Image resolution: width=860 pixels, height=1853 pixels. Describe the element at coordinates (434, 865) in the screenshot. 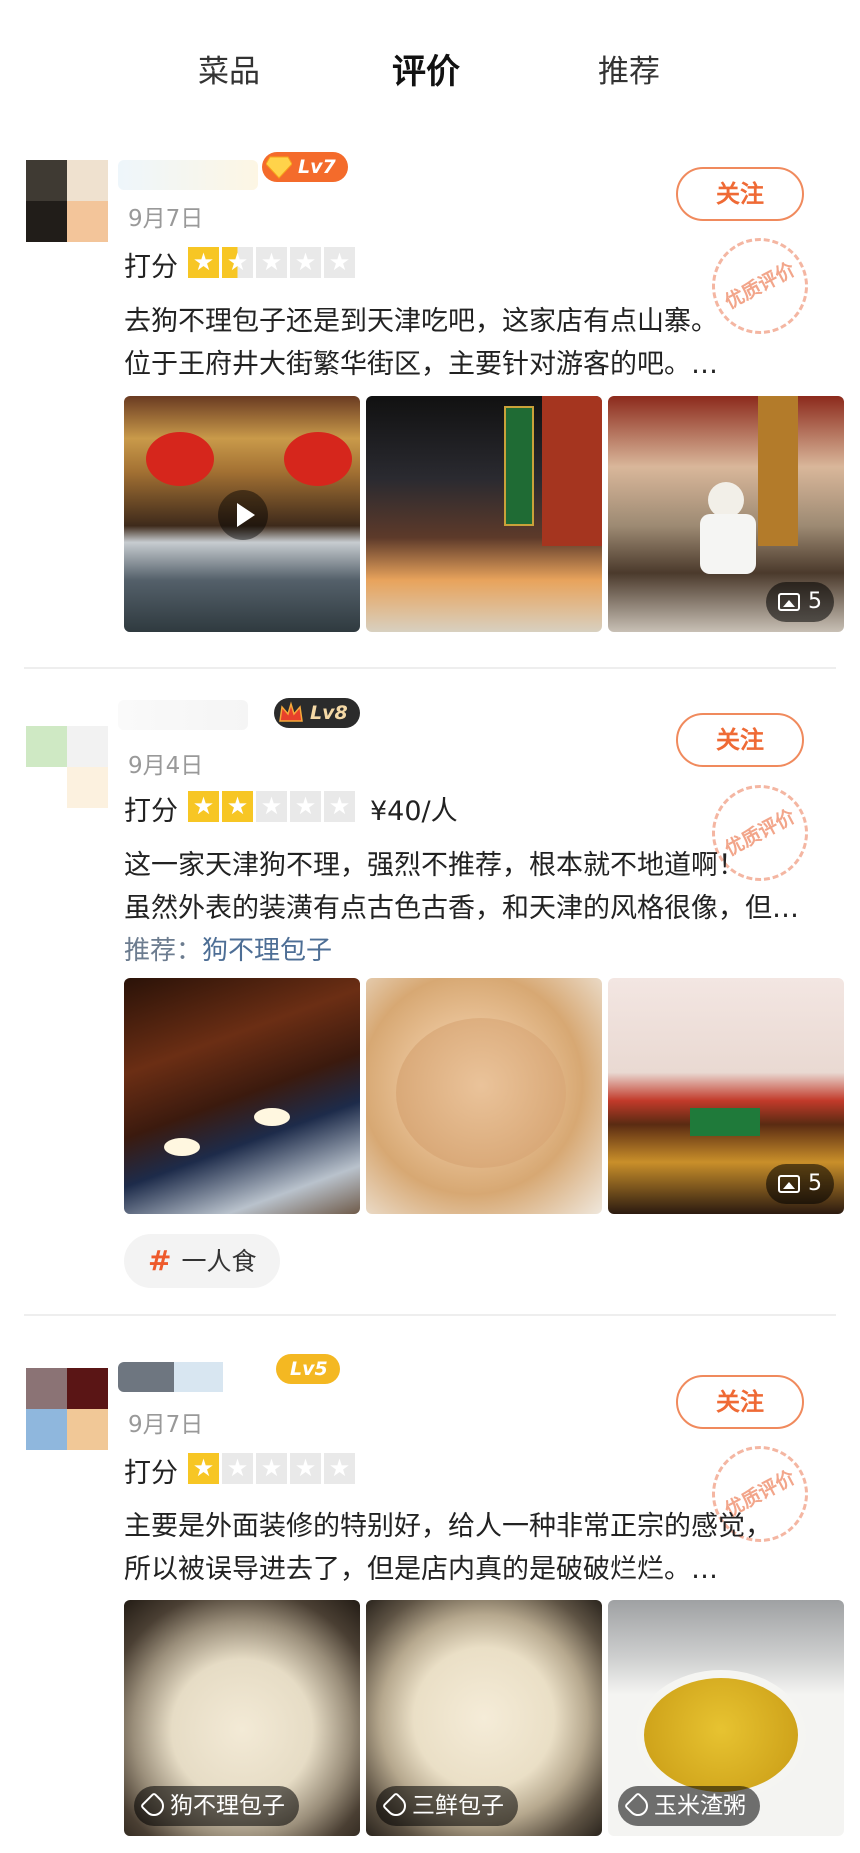

I see `review-text-line: 这一家天津狗不理，强烈不推荐，根本就不地道啊！` at that location.